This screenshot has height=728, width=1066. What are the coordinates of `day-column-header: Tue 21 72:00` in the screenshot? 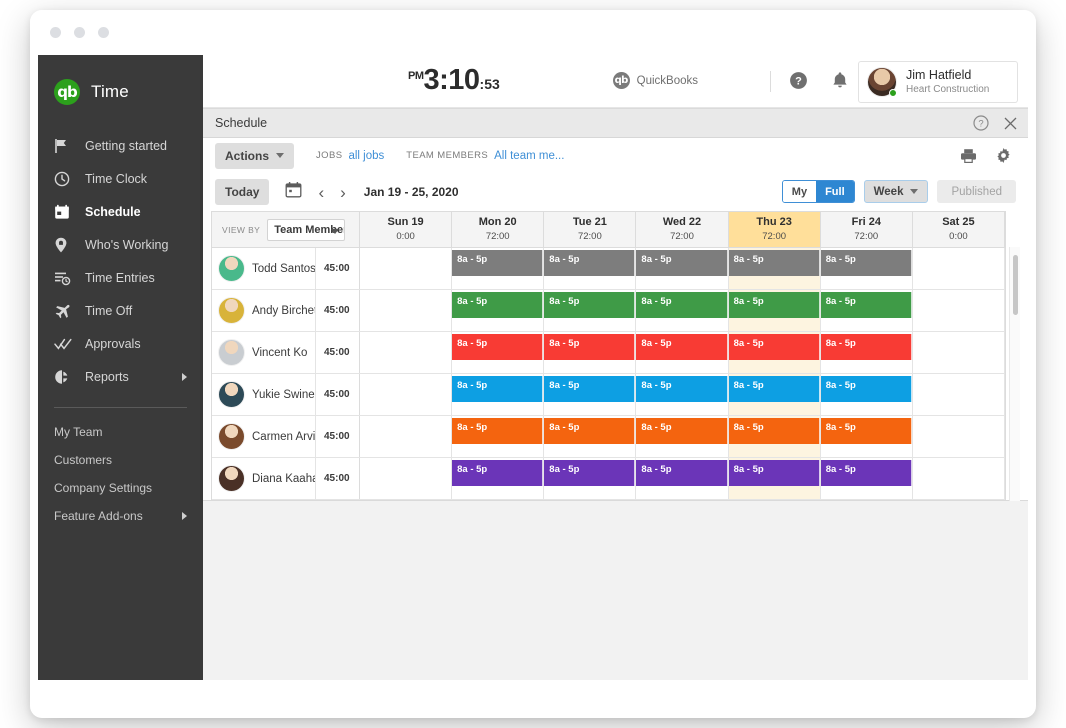 It's located at (590, 229).